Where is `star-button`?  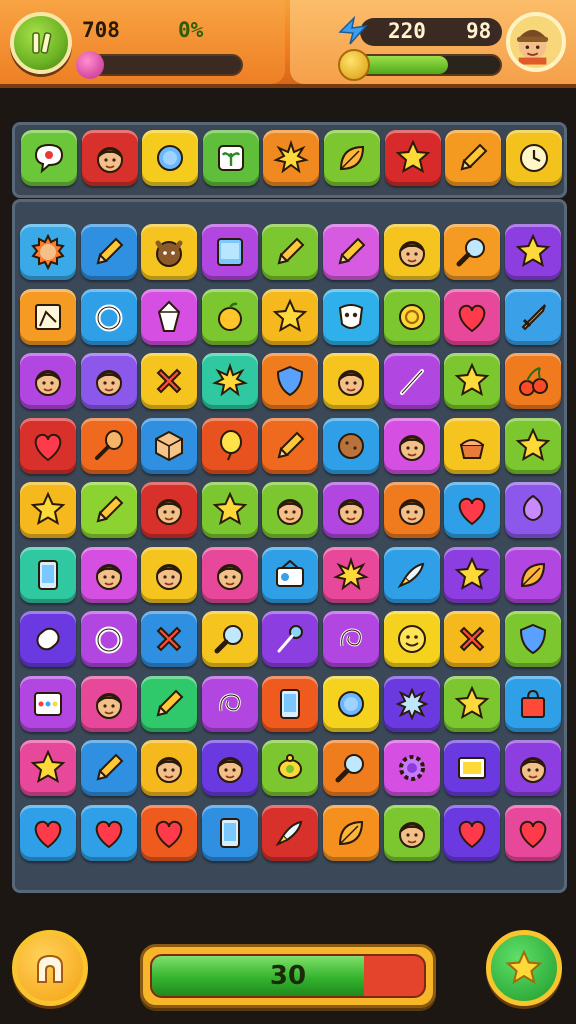 star-button is located at coordinates (524, 968).